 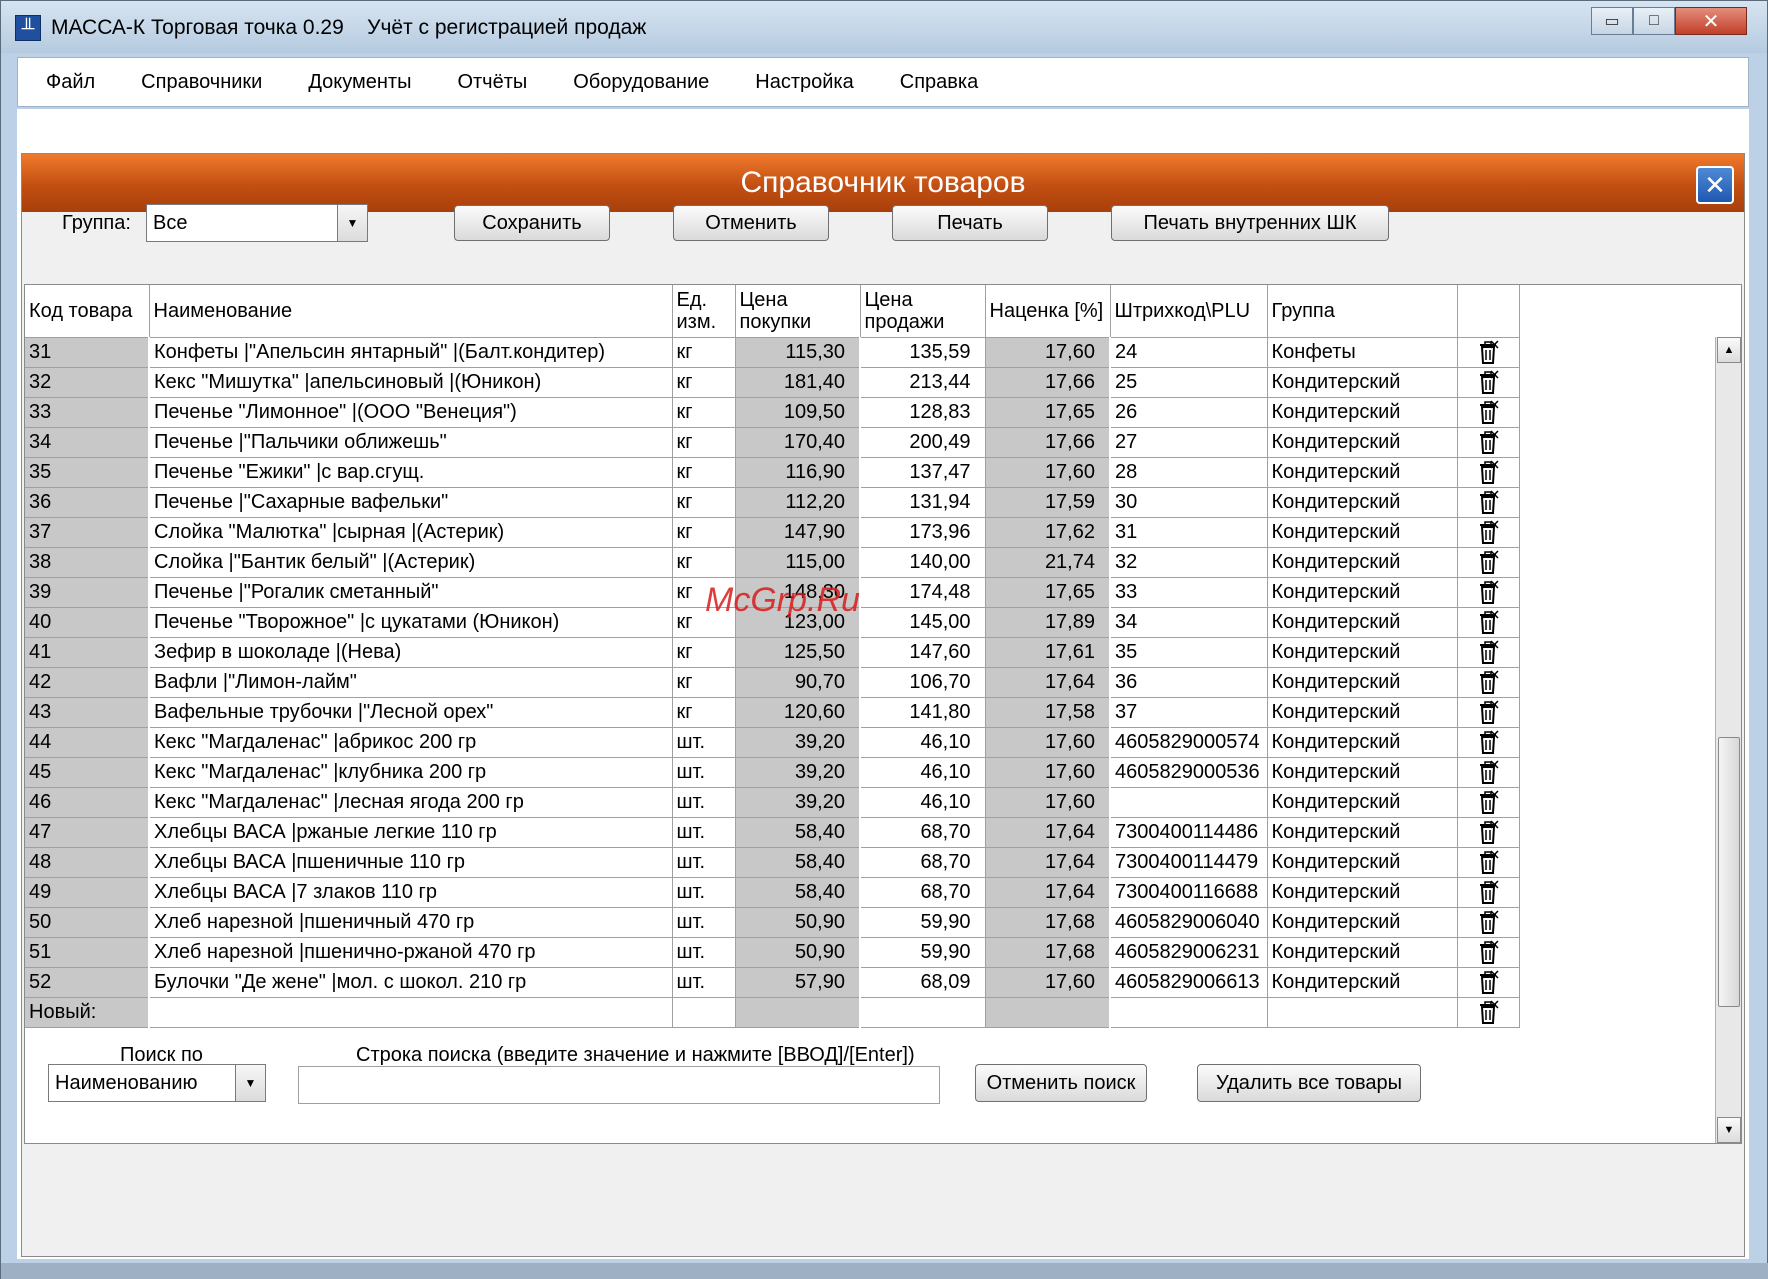 I want to click on group-select: Все ▼, so click(x=257, y=223).